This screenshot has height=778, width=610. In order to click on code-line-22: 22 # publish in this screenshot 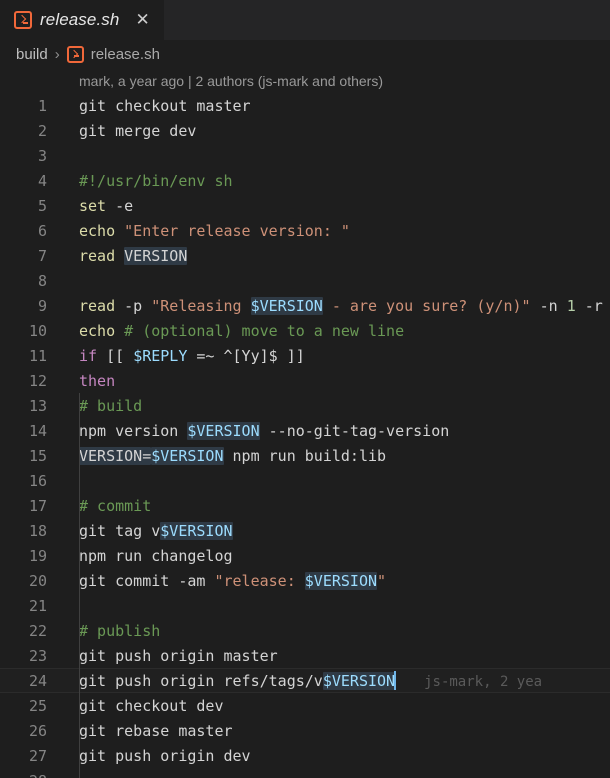, I will do `click(305, 630)`.